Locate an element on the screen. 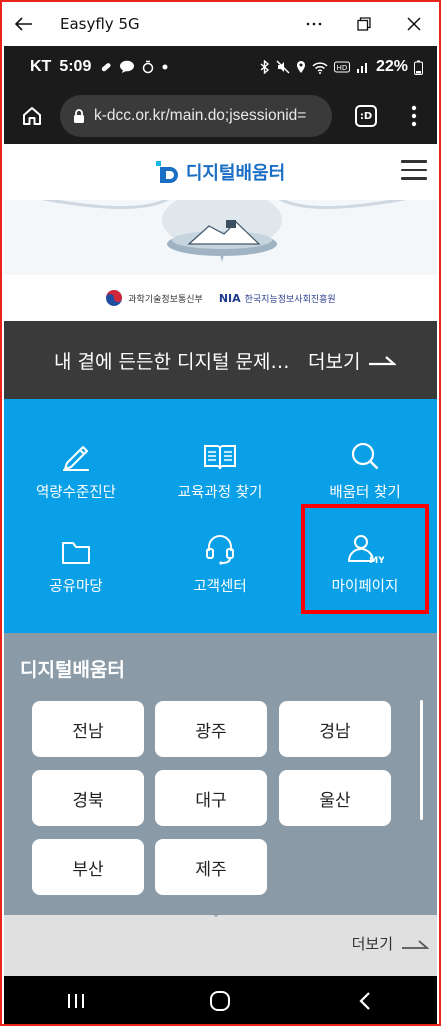 The width and height of the screenshot is (441, 1026). browser-toolbar: k-dcc.or.kr/main.do;jsessionid= :D is located at coordinates (220, 116).